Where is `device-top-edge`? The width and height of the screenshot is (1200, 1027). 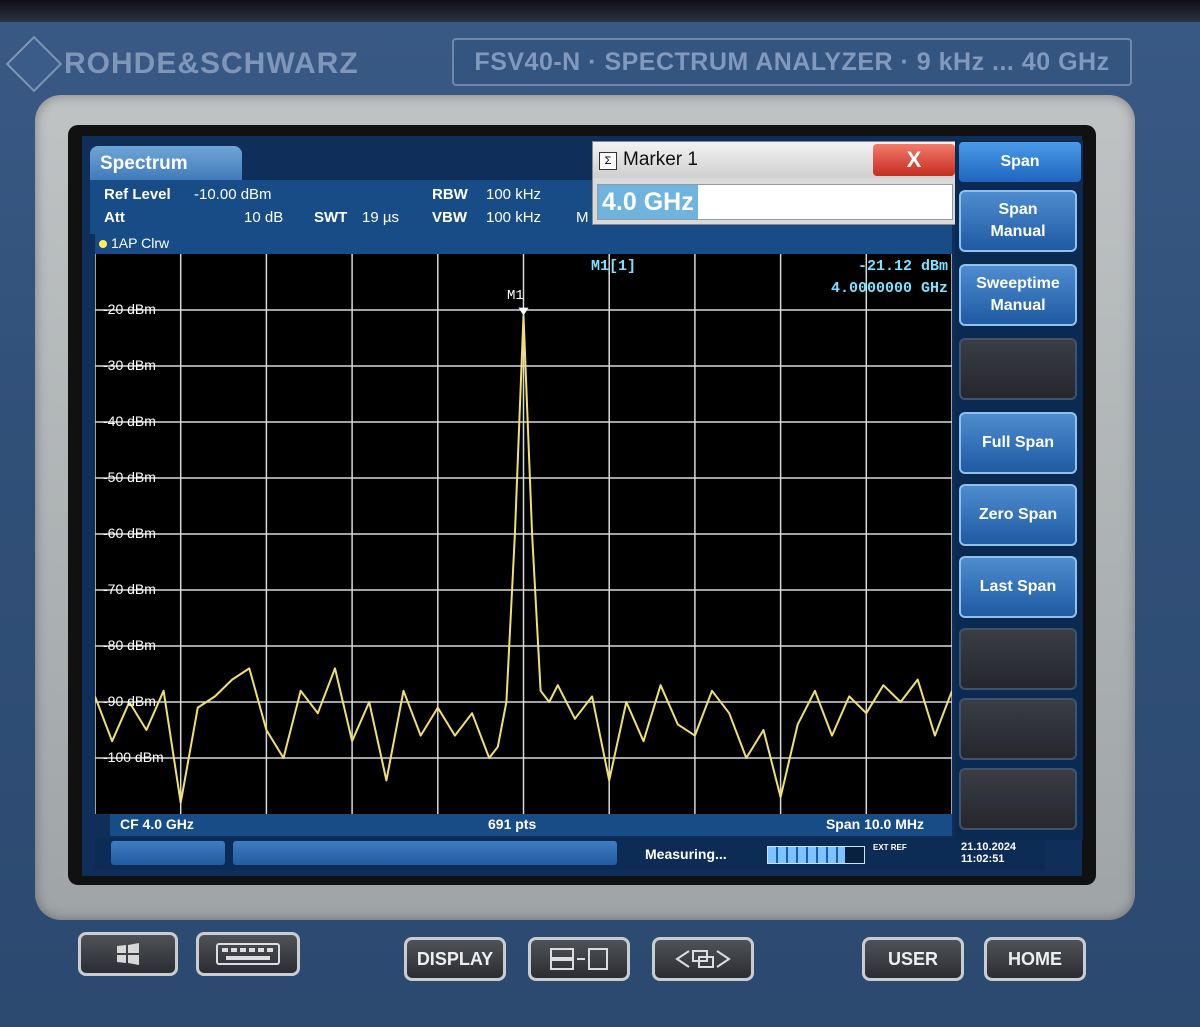 device-top-edge is located at coordinates (600, 11).